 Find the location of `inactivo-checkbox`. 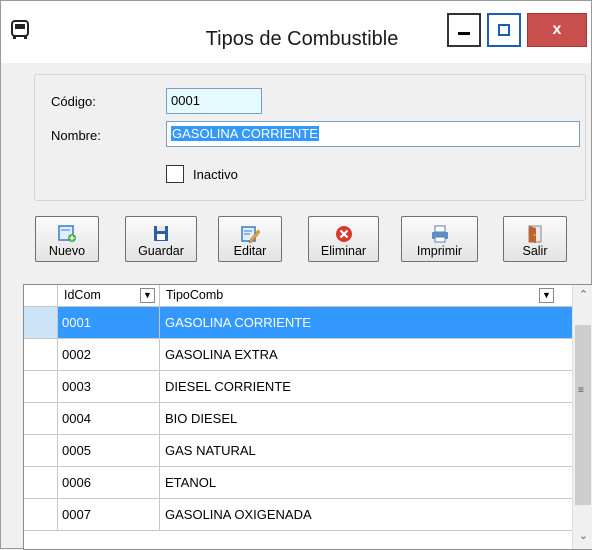

inactivo-checkbox is located at coordinates (175, 174).